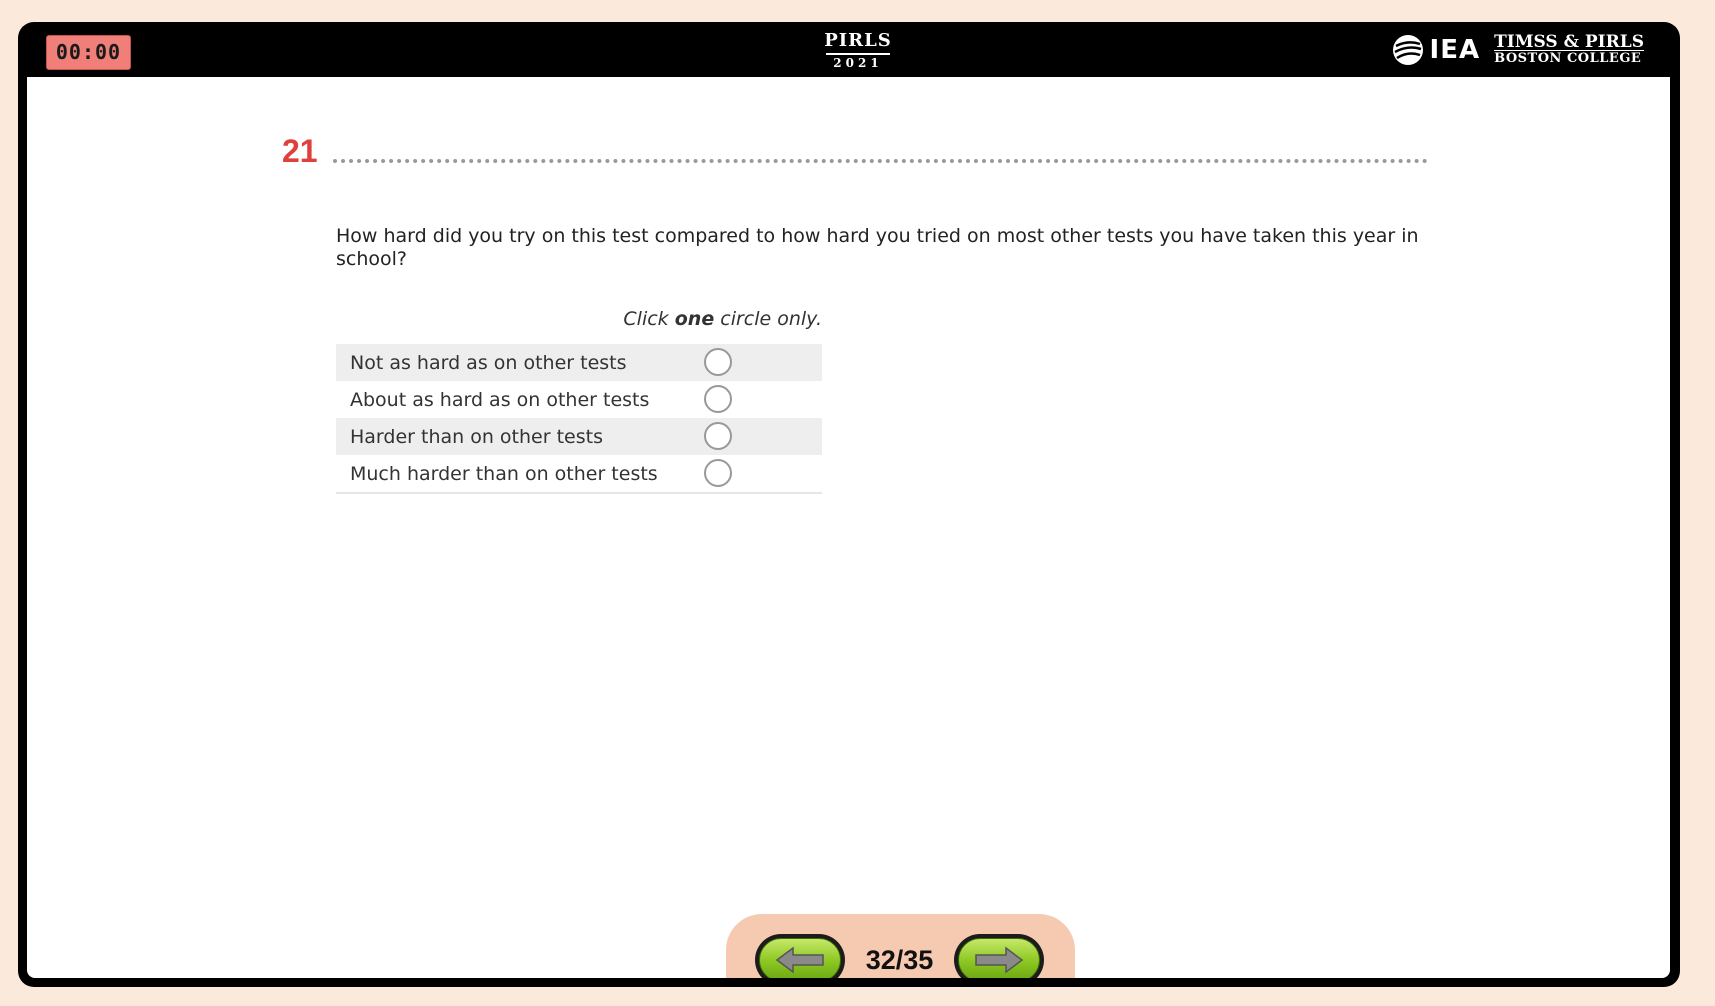 Image resolution: width=1715 pixels, height=1006 pixels. What do you see at coordinates (880, 161) in the screenshot?
I see `dotted-divider` at bounding box center [880, 161].